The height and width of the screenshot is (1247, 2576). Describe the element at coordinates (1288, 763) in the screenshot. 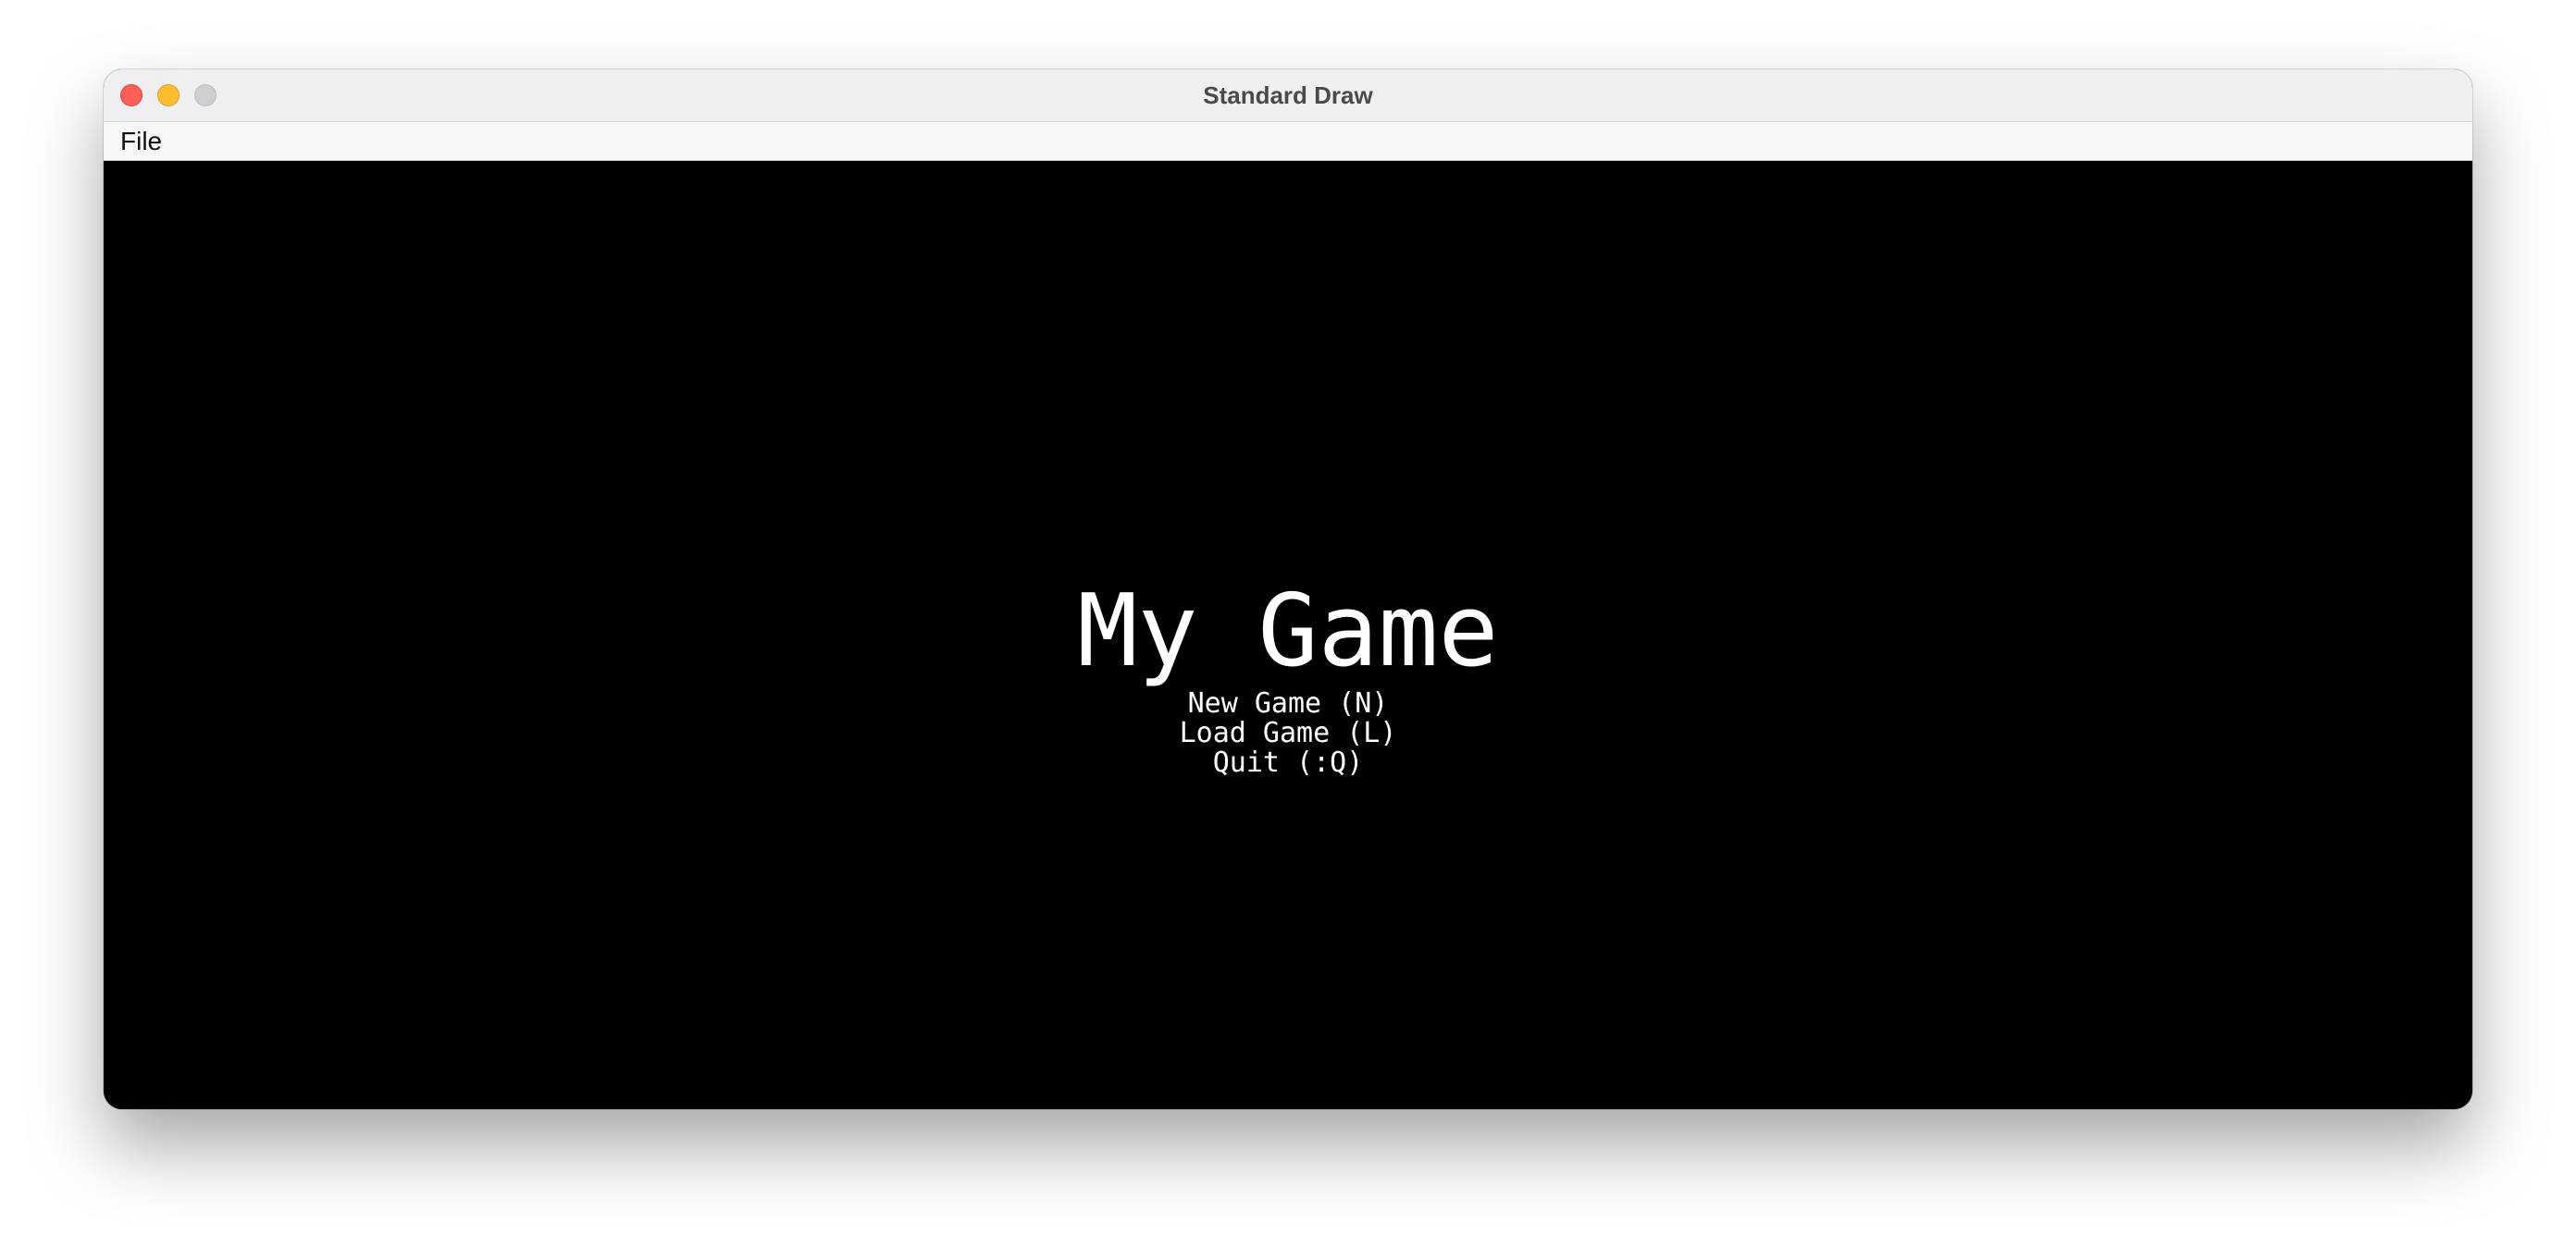

I see `quit-option: Quit (:Q)` at that location.